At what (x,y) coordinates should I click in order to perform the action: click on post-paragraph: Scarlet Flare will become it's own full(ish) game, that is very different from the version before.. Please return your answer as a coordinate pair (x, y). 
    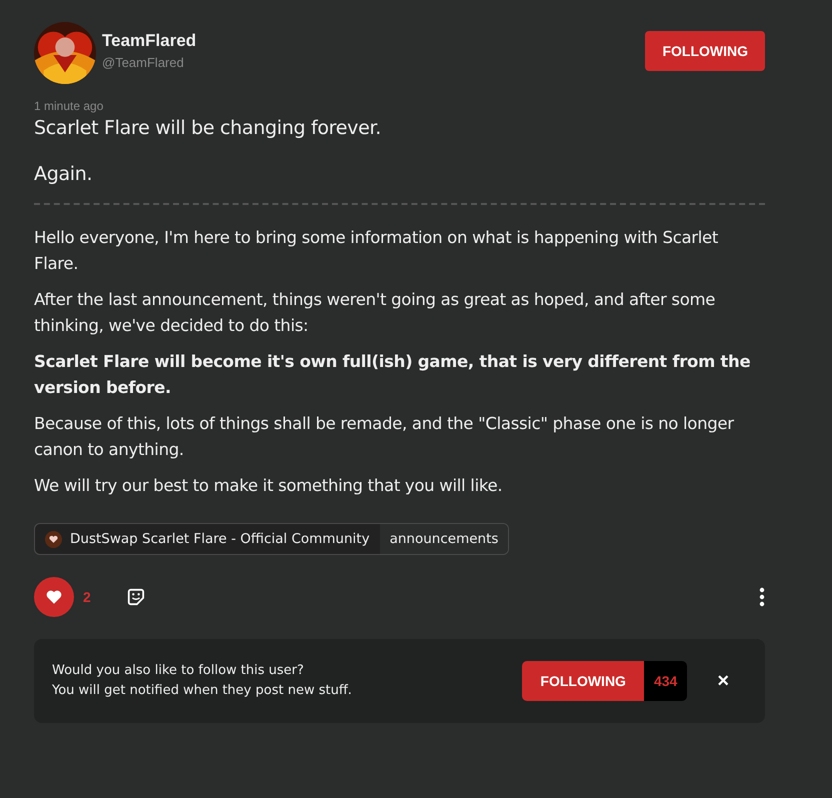
    Looking at the image, I should click on (393, 375).